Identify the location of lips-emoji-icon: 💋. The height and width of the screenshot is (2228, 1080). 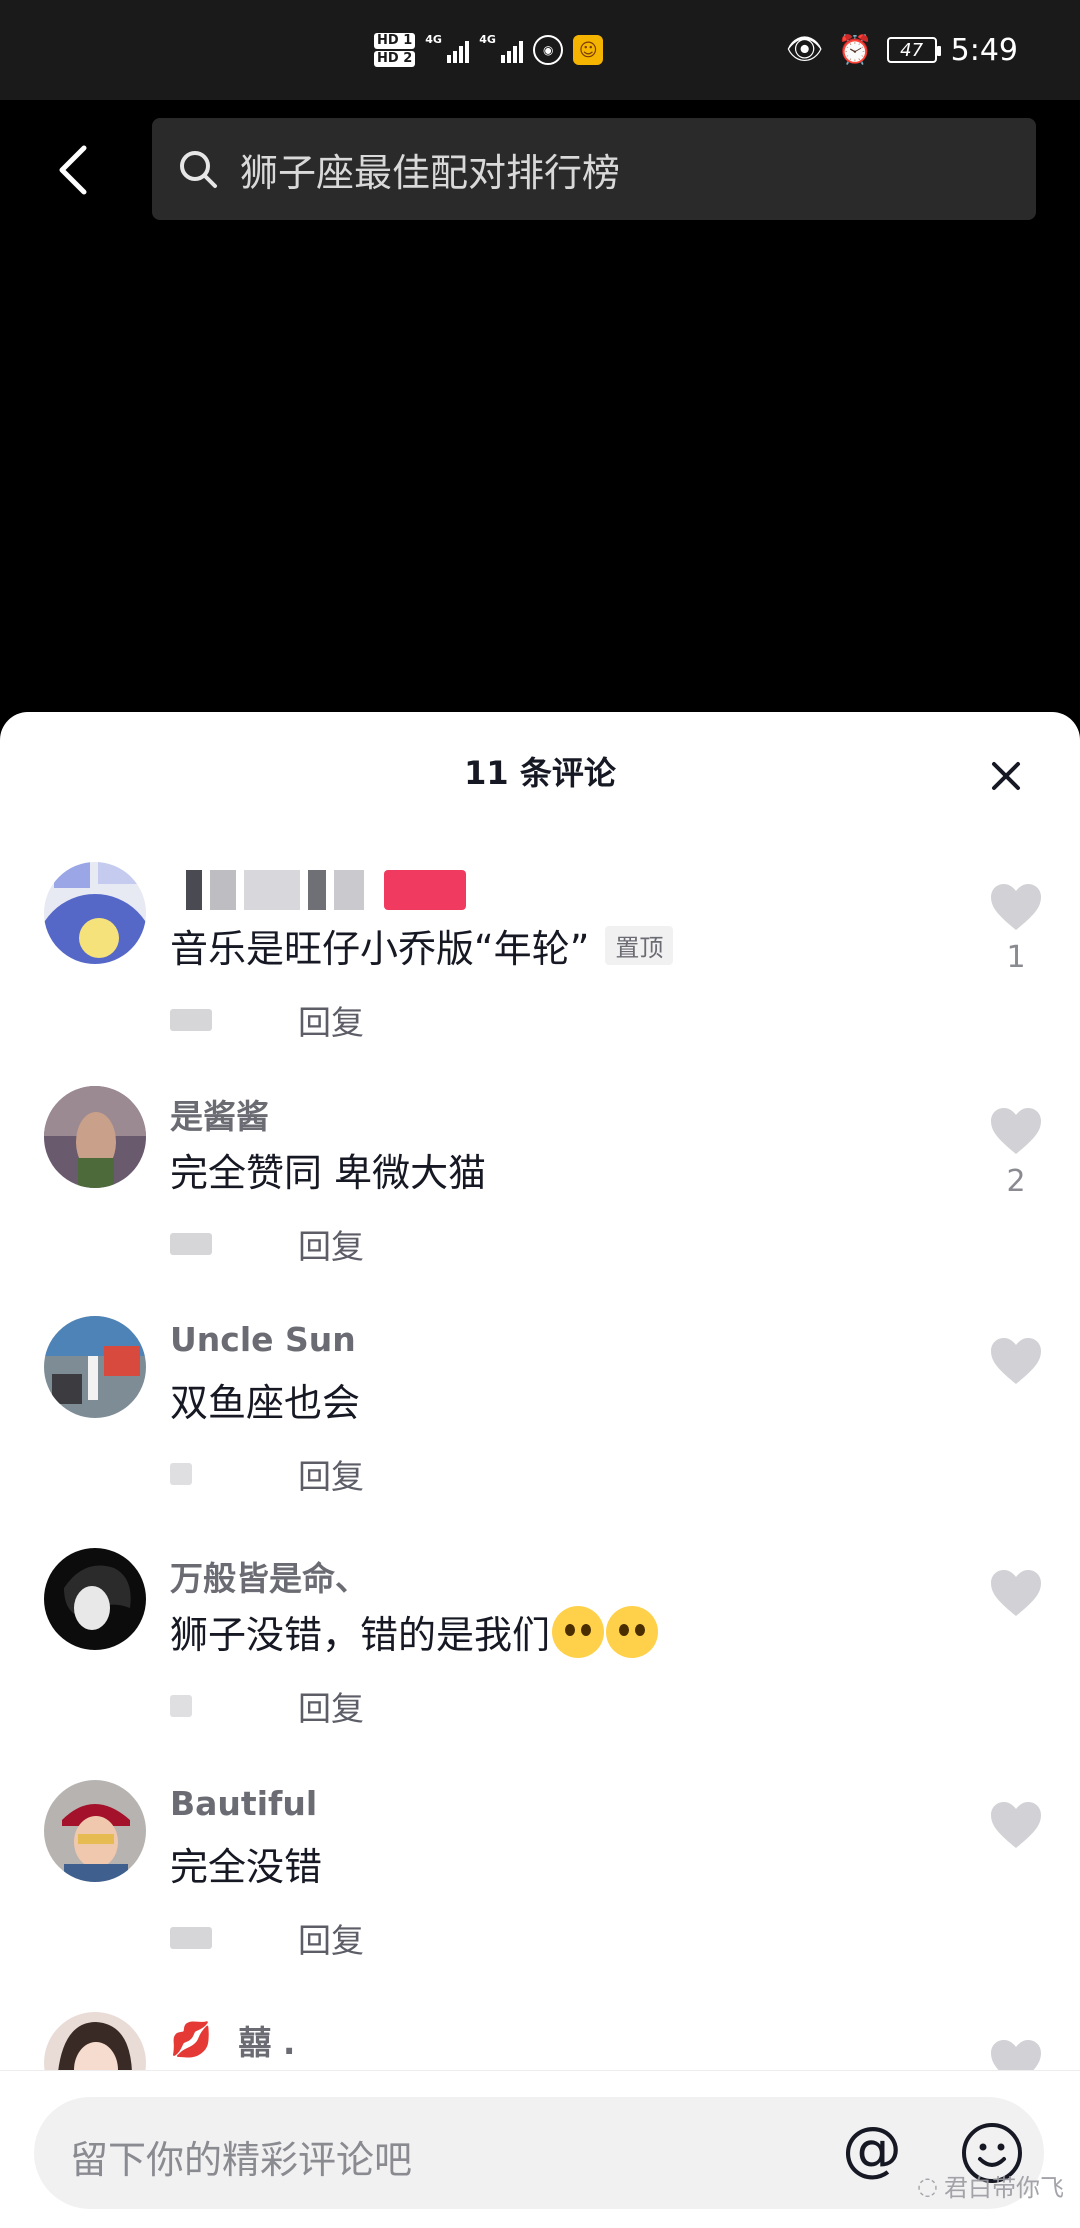
(191, 2040).